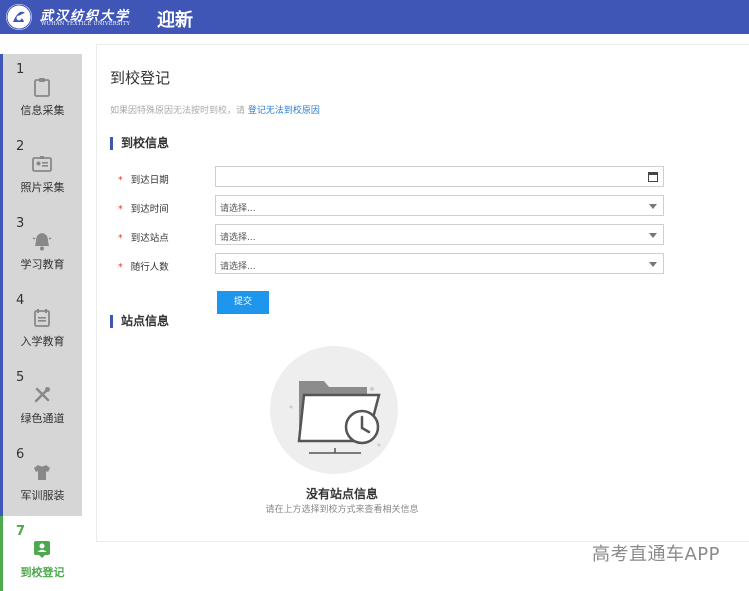  I want to click on field-label-companions: * 随行人数, so click(143, 266).